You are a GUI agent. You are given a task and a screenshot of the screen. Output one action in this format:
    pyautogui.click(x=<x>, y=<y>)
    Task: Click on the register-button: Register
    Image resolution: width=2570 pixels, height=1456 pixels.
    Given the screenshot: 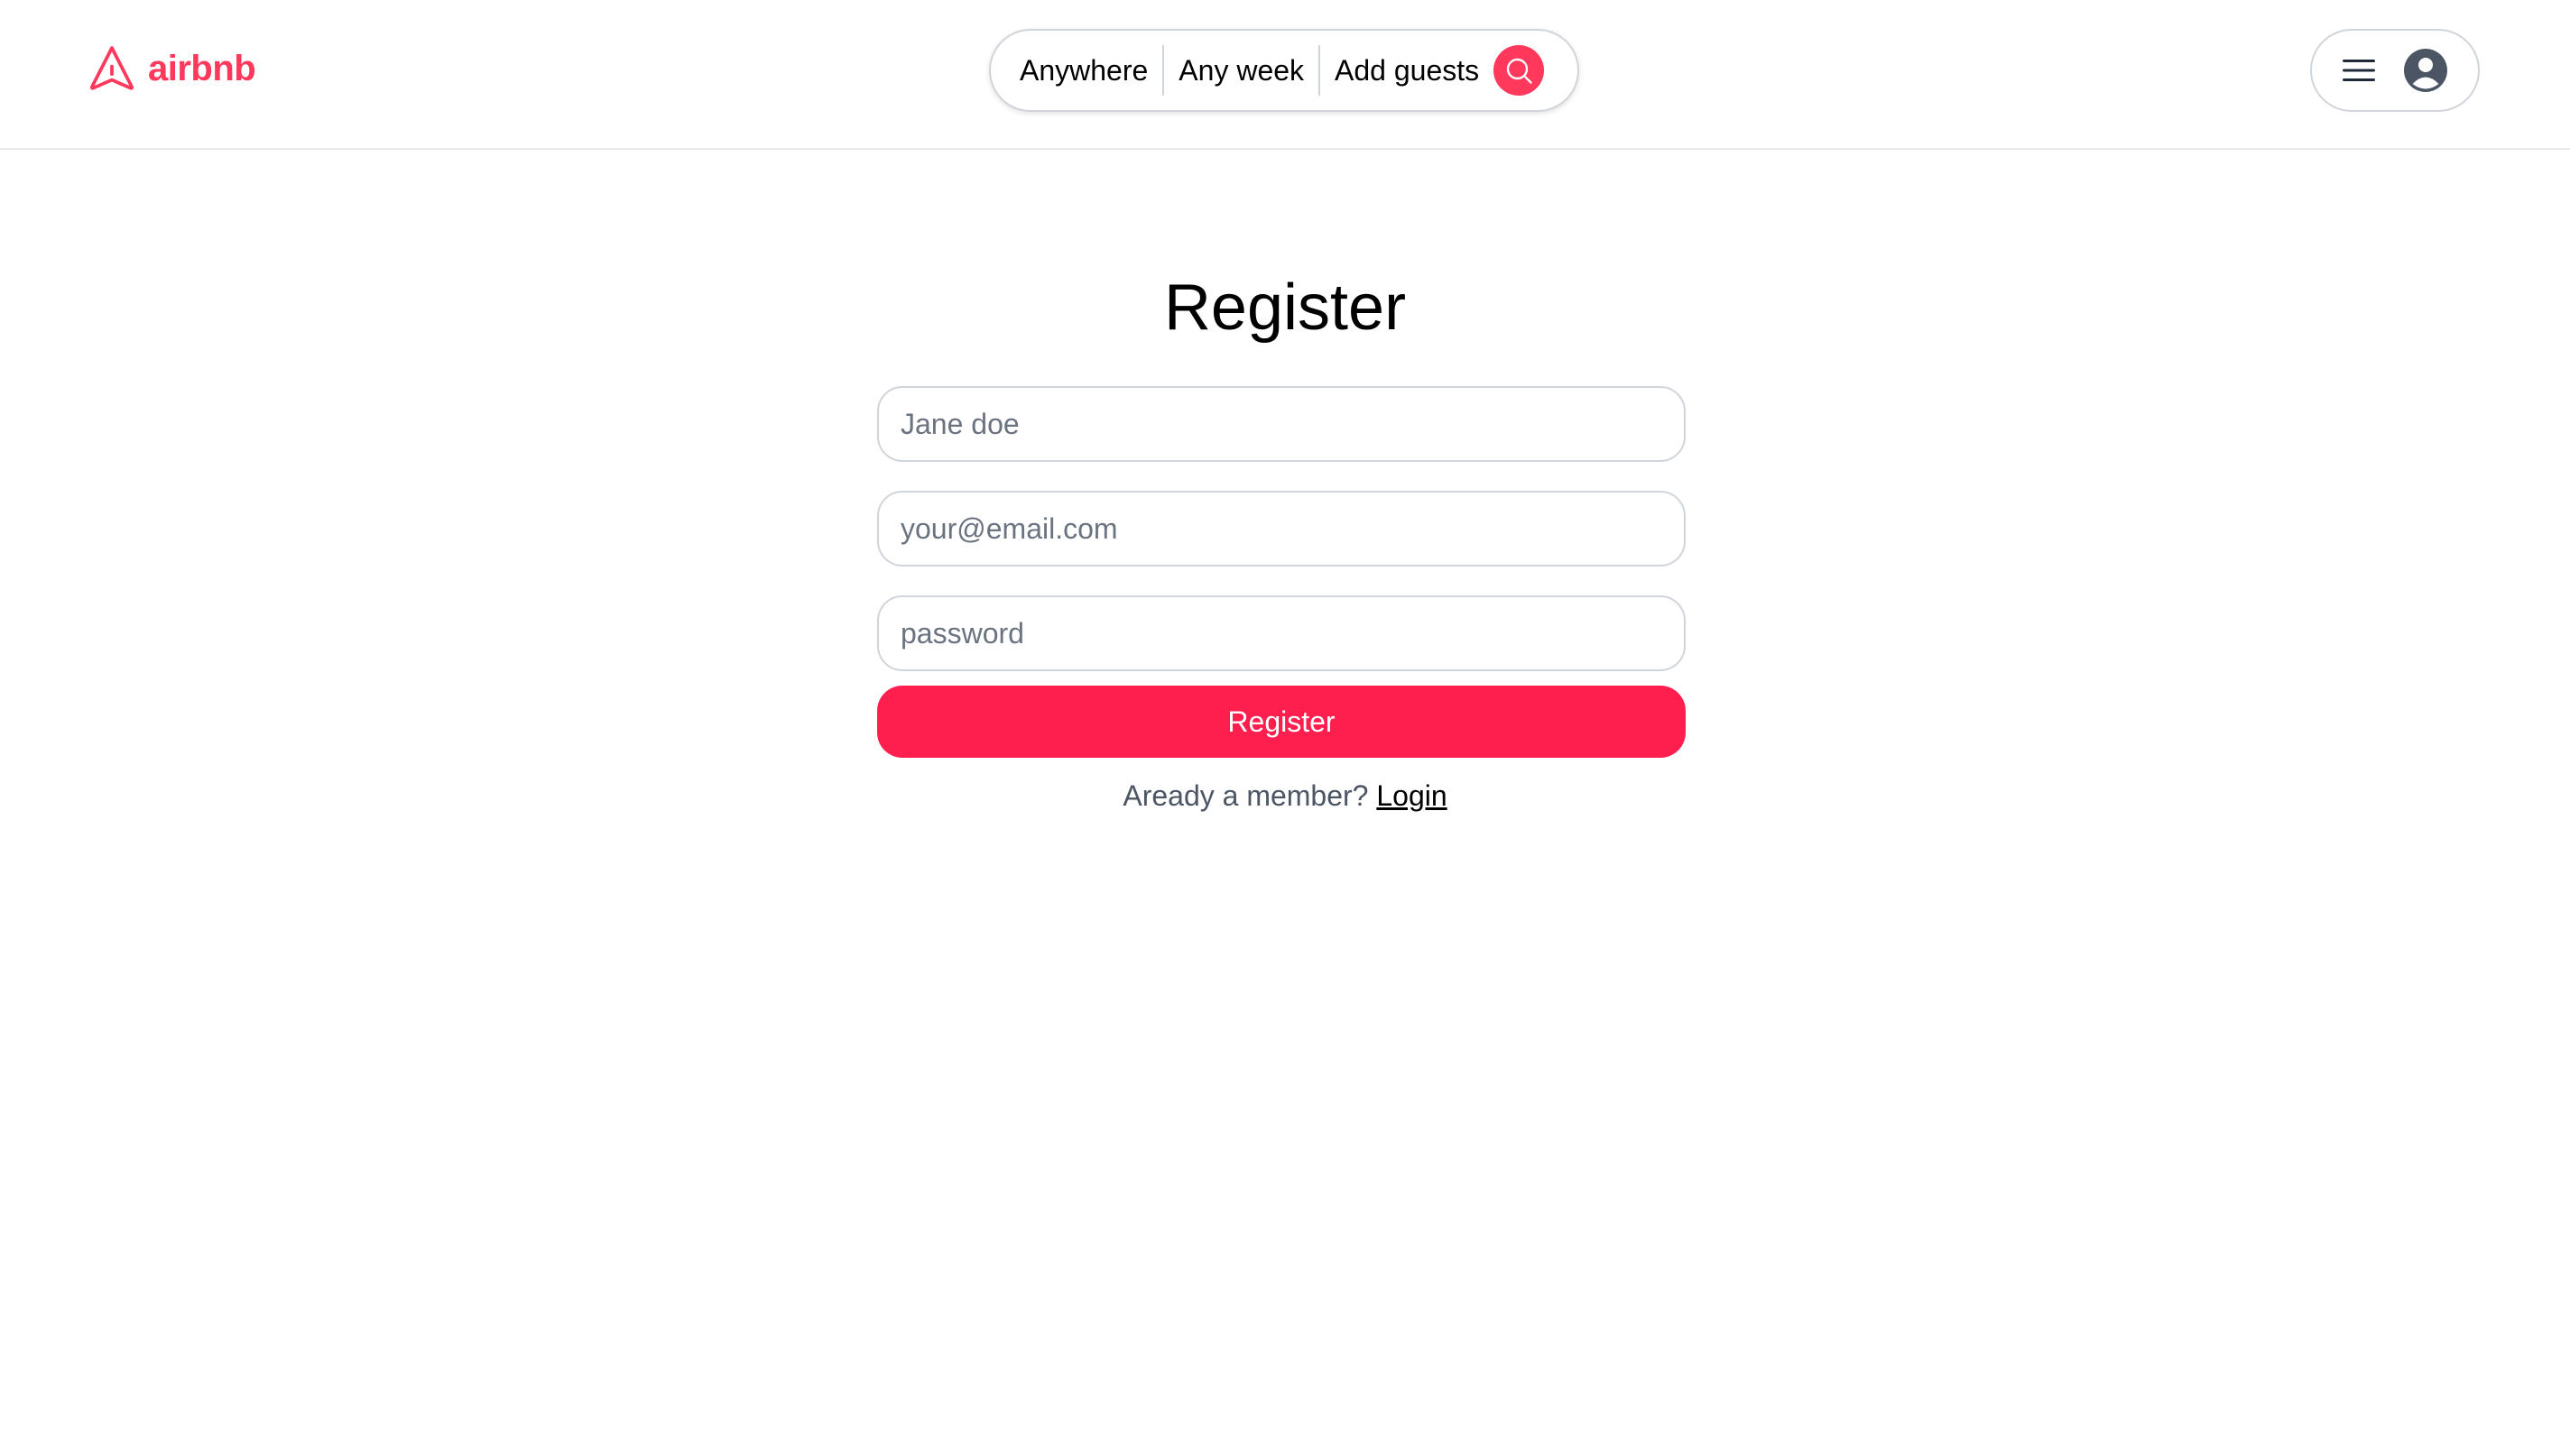 What is the action you would take?
    pyautogui.click(x=1282, y=722)
    